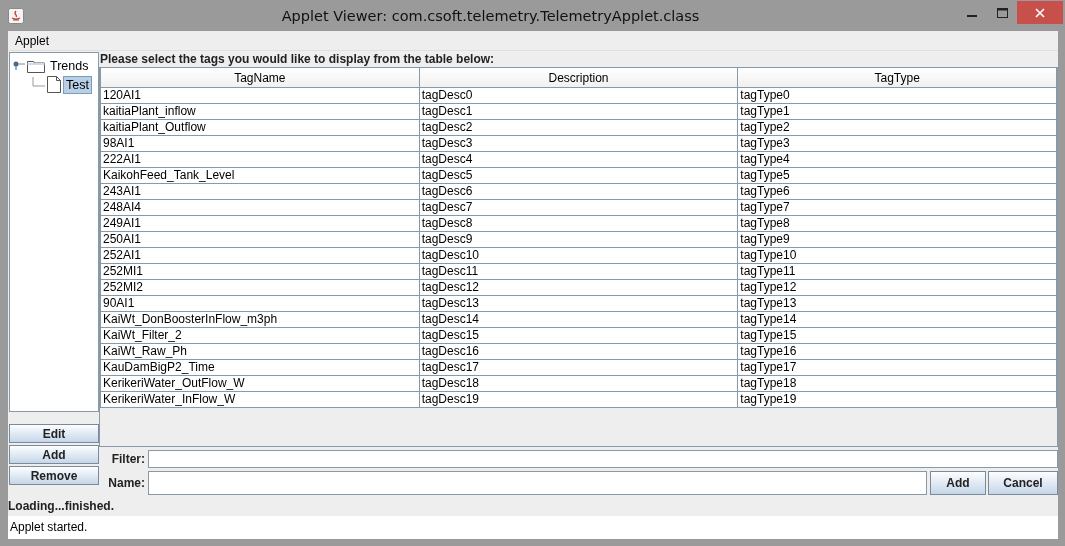 This screenshot has width=1065, height=546. Describe the element at coordinates (897, 78) in the screenshot. I see `column-header: TagType` at that location.